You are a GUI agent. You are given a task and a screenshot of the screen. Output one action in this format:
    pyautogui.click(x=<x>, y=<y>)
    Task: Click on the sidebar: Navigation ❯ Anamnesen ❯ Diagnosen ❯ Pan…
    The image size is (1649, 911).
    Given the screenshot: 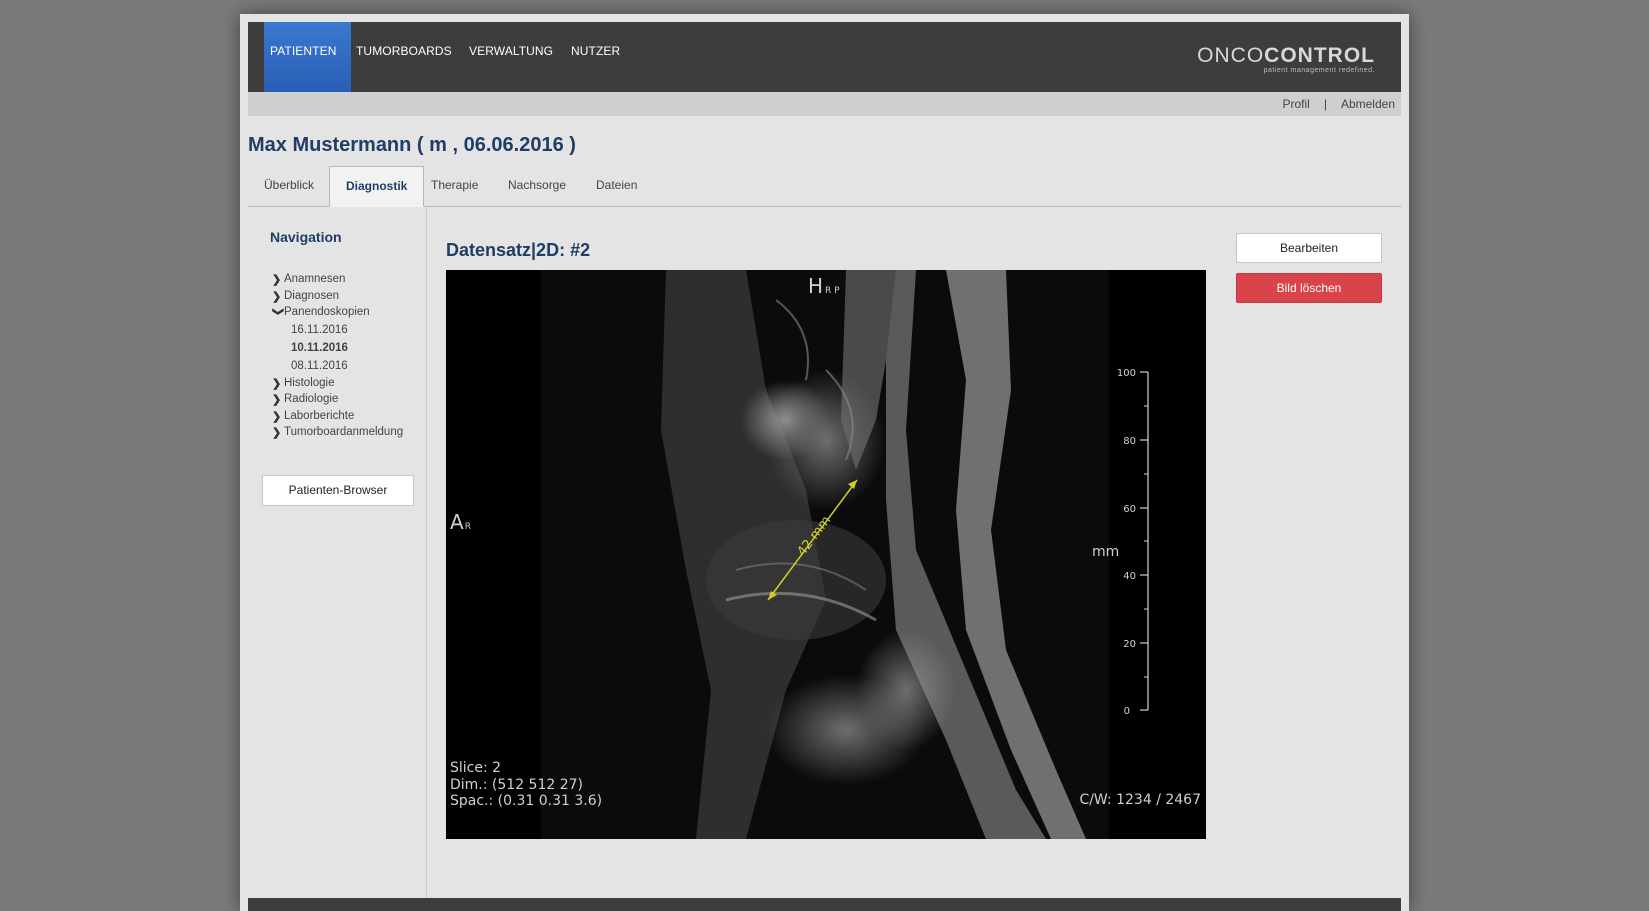 What is the action you would take?
    pyautogui.click(x=337, y=559)
    